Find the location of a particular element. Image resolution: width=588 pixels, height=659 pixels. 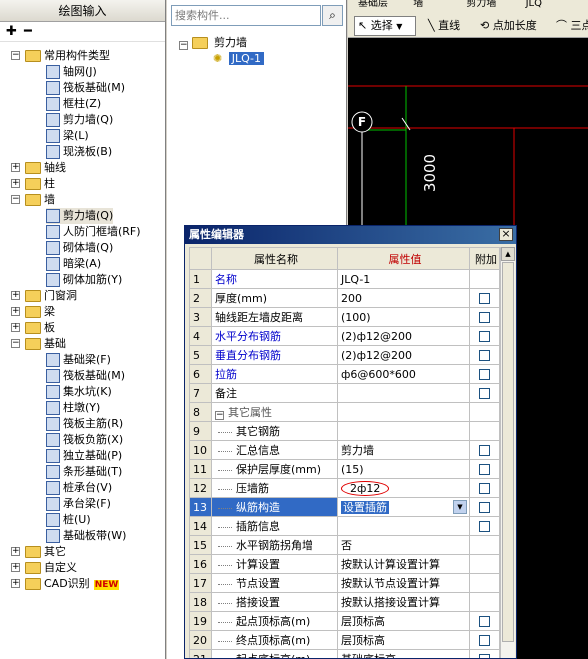

tree-folder: + 梁 is located at coordinates (33, 312).